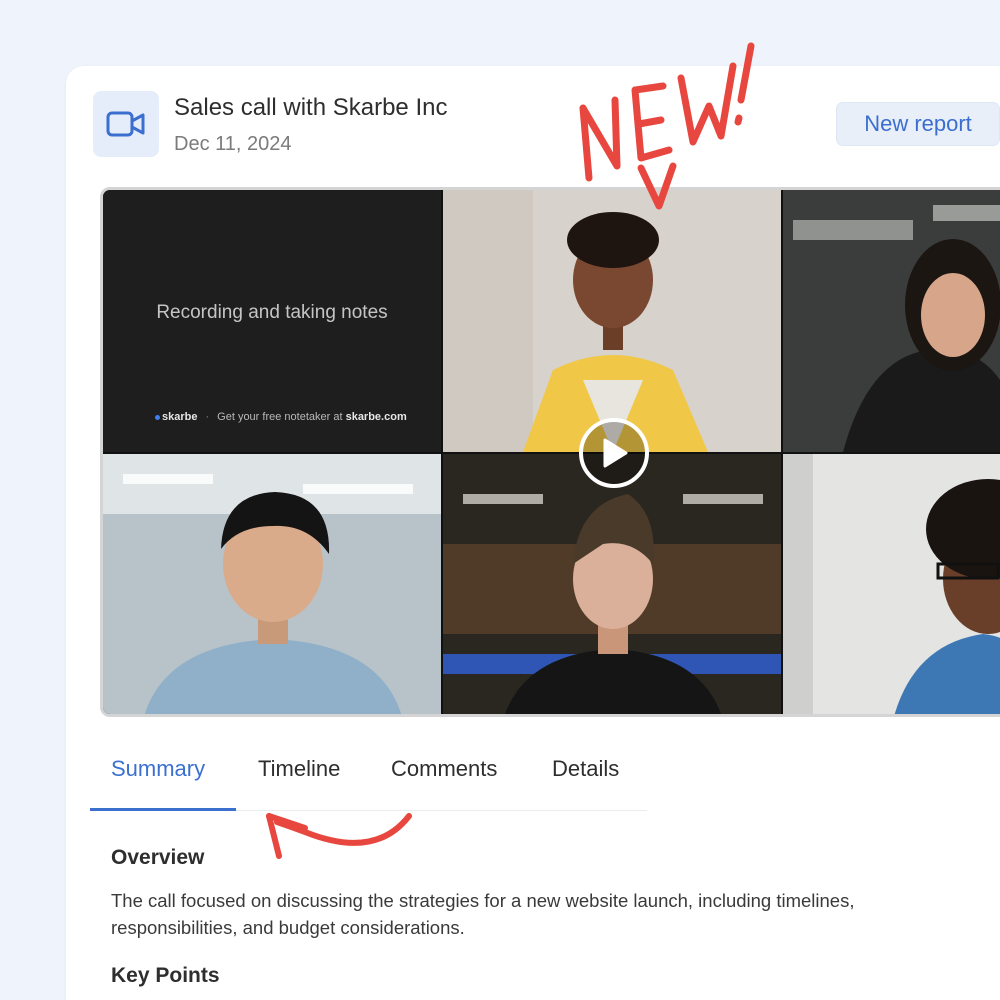 The width and height of the screenshot is (1000, 1000). I want to click on footer-link: skarbe.com, so click(376, 417).